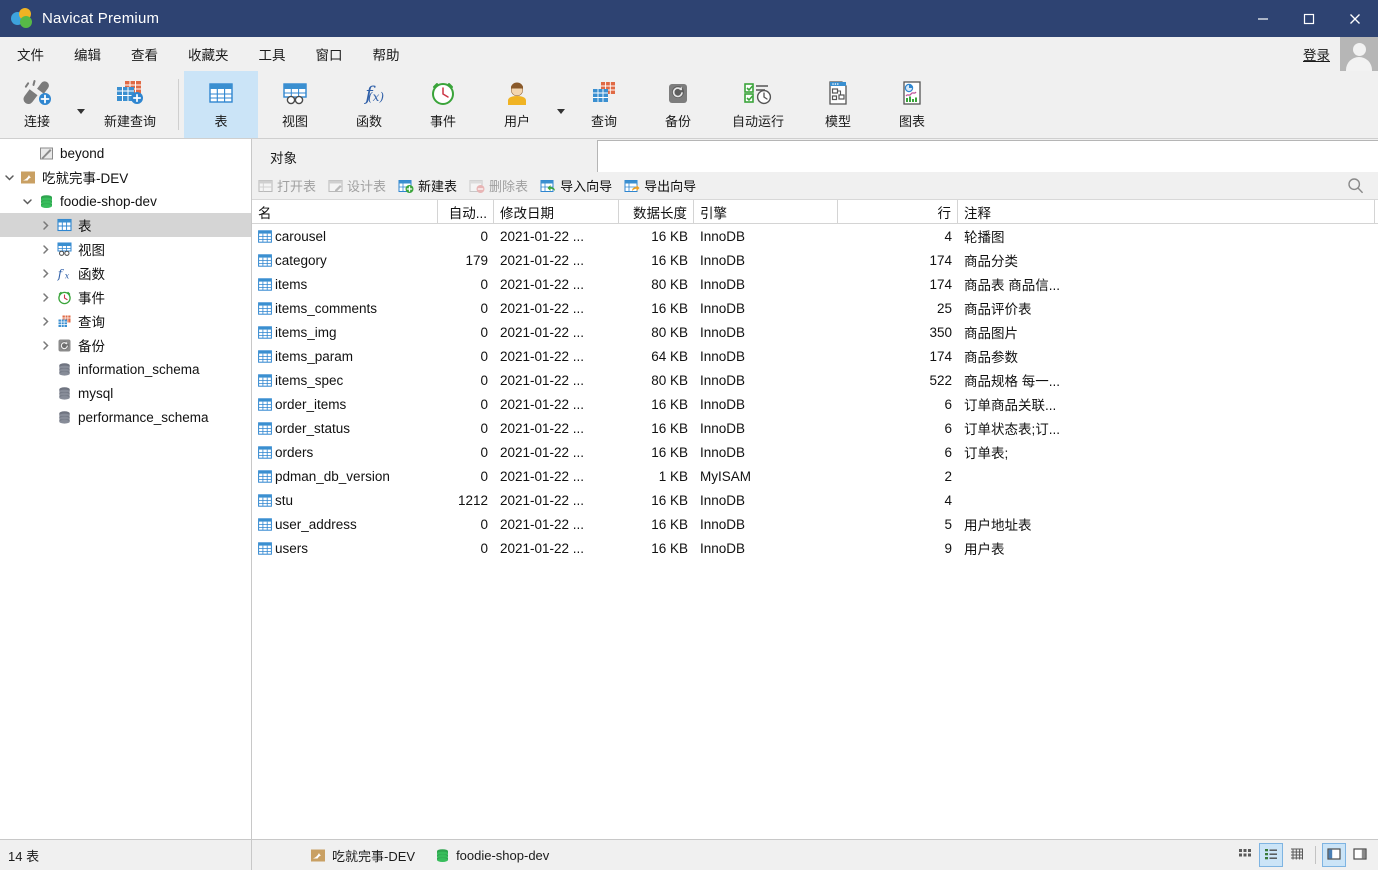 This screenshot has width=1378, height=870. I want to click on open-table-button: 打开表, so click(287, 186).